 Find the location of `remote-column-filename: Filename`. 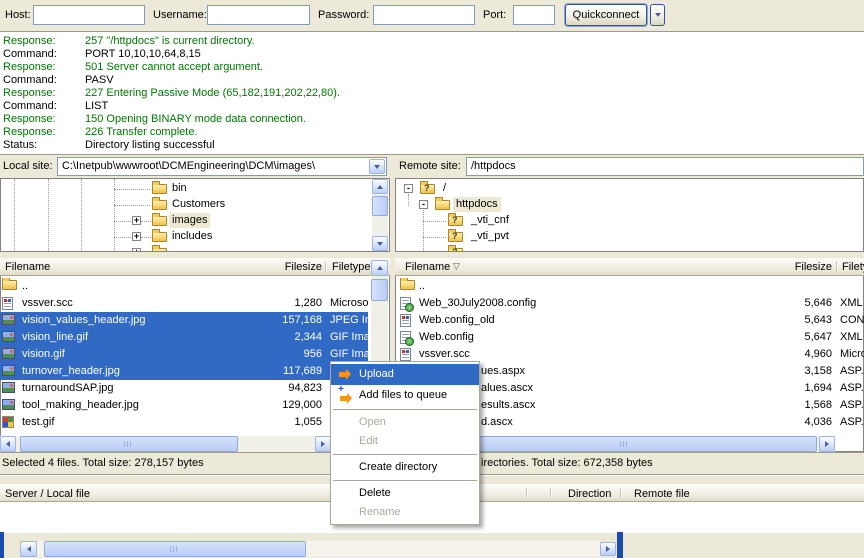

remote-column-filename: Filename is located at coordinates (427, 267).